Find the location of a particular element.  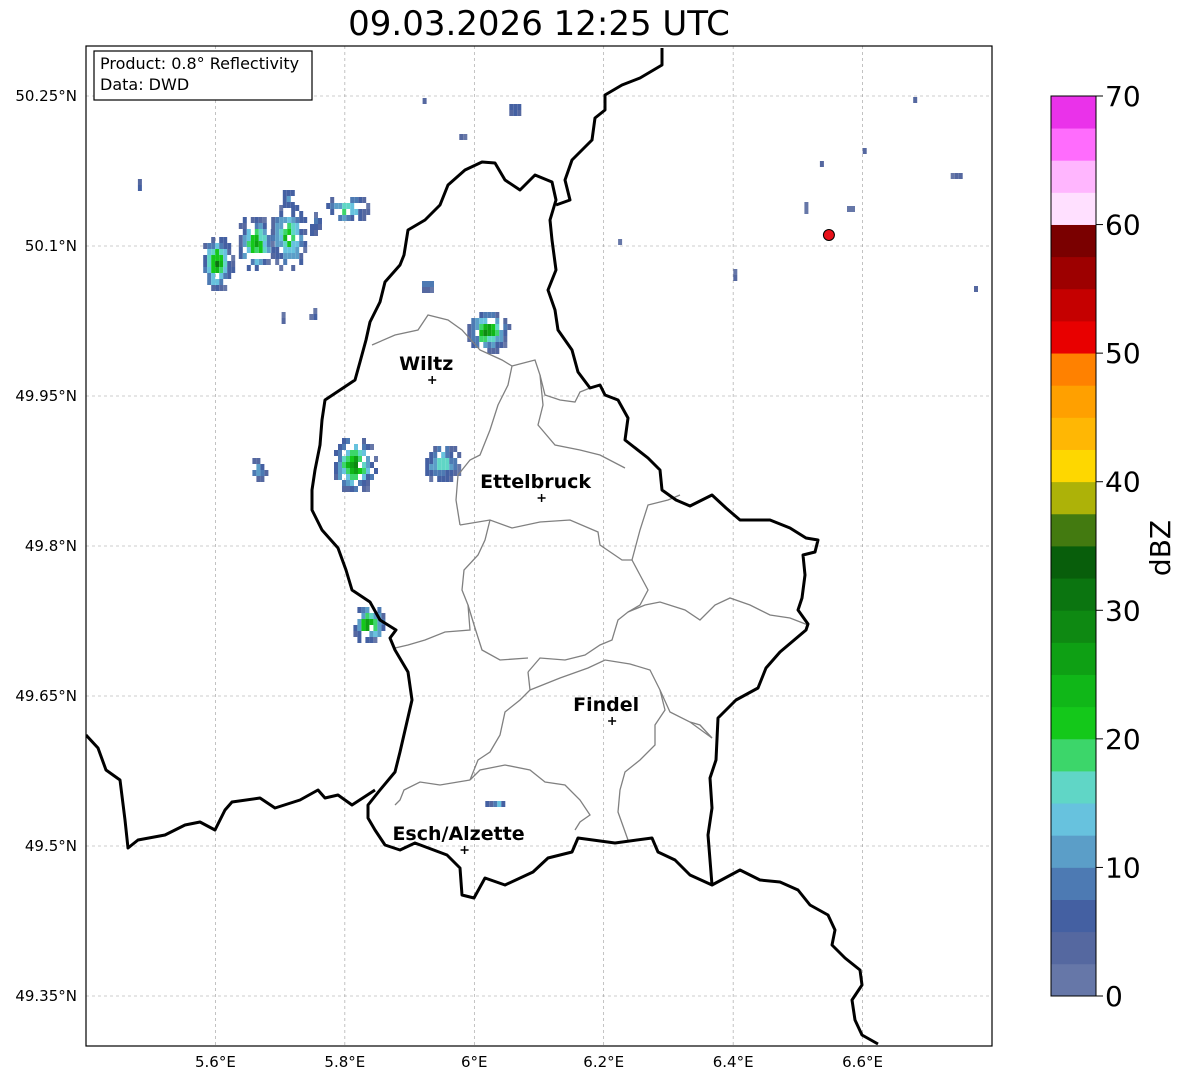

radar-site-layer is located at coordinates (828, 235).